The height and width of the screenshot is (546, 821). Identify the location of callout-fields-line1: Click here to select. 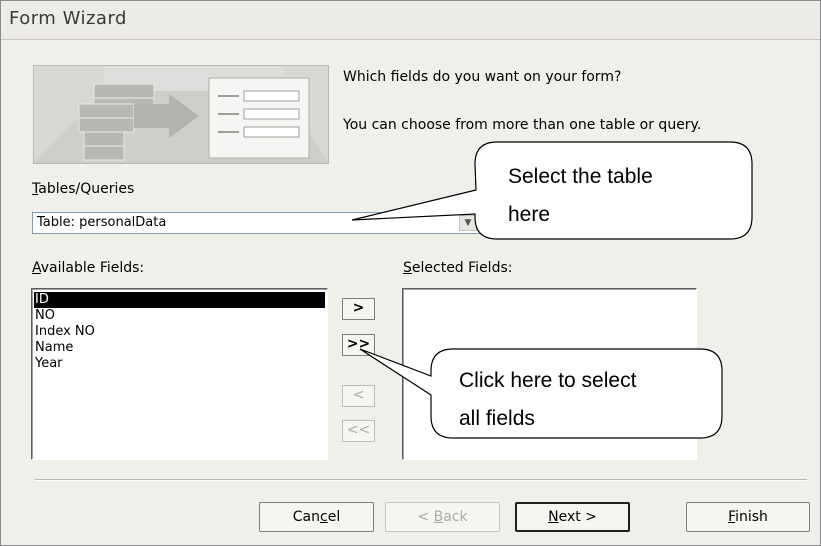
(548, 380).